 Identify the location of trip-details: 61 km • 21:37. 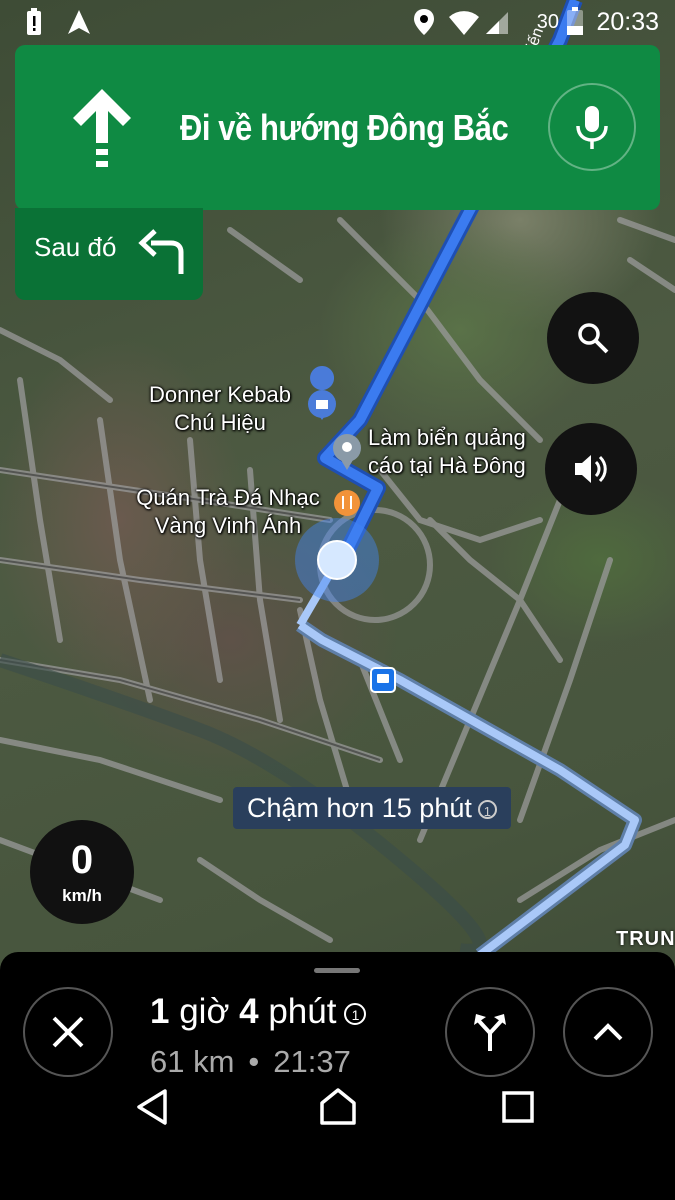
(250, 1062).